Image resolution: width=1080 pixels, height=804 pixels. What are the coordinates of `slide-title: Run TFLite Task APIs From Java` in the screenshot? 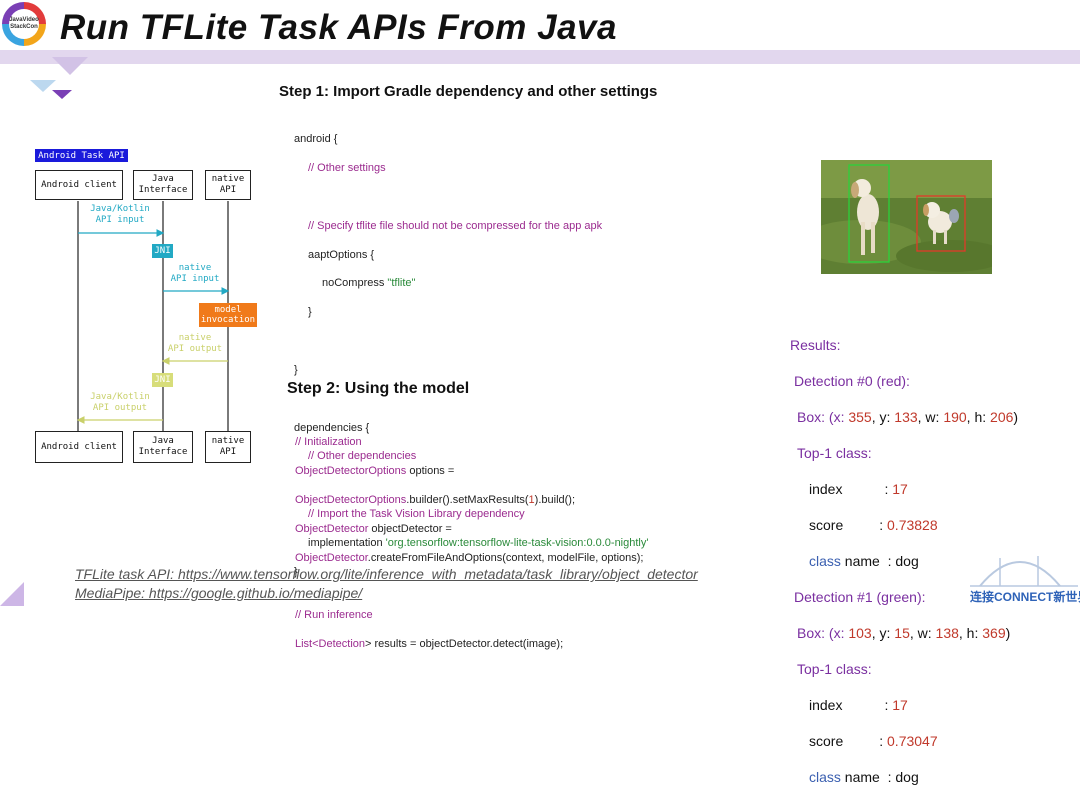 It's located at (338, 27).